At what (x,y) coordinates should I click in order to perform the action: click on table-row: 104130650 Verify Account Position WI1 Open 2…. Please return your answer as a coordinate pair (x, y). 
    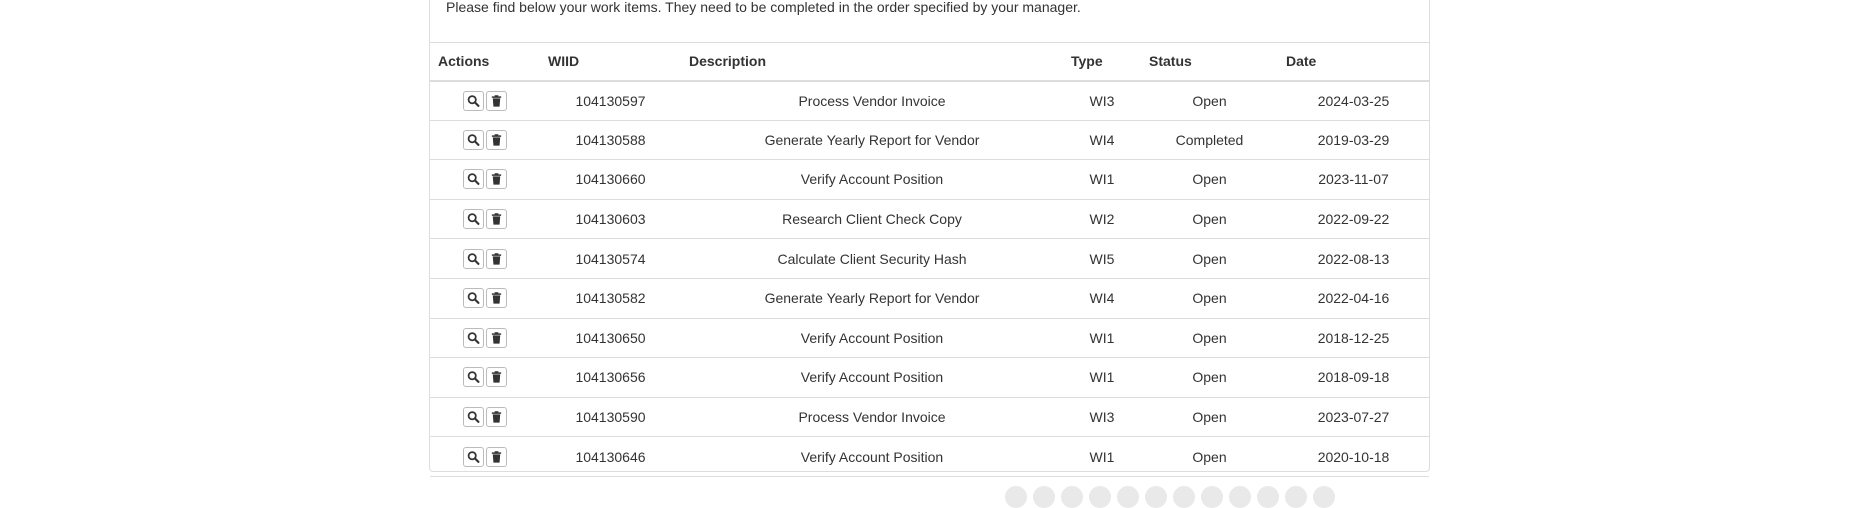
    Looking at the image, I should click on (929, 337).